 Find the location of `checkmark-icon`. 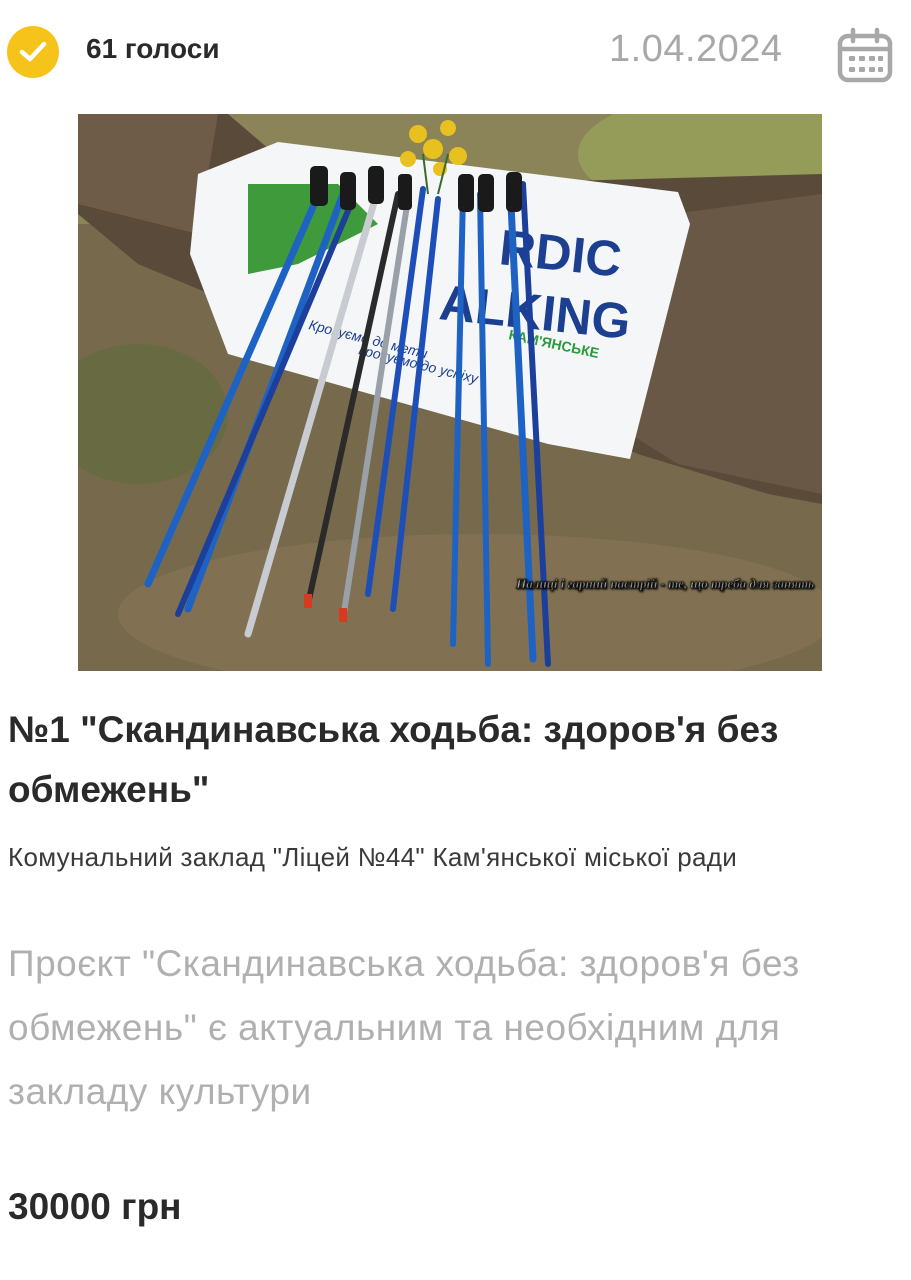

checkmark-icon is located at coordinates (33, 51).